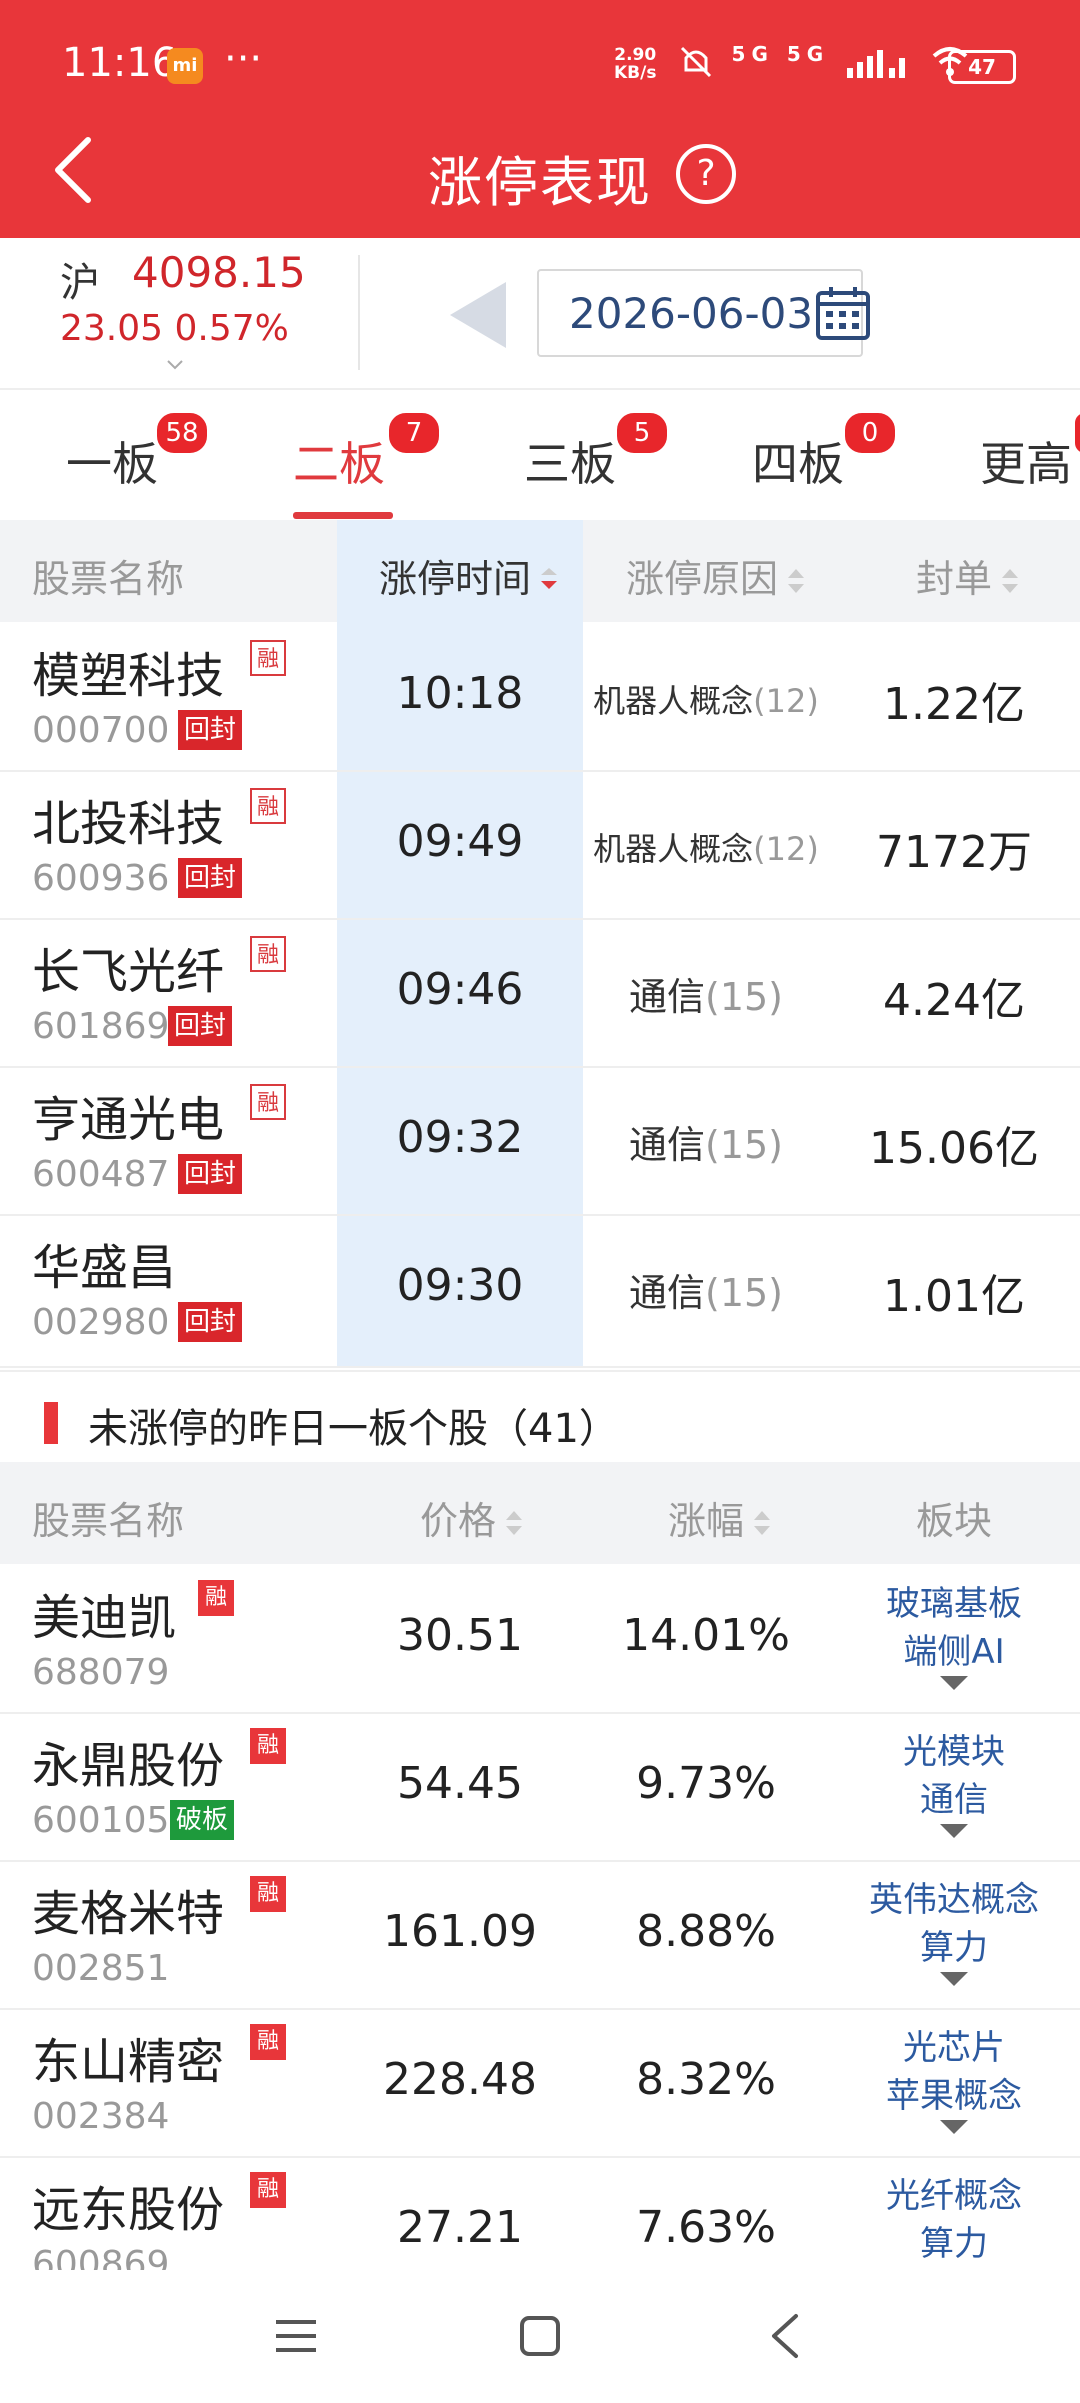 The image size is (1080, 2403). I want to click on status-bar: 11:16 mi ··· 2.90 KB/s 5G 5G 47, so click(540, 65).